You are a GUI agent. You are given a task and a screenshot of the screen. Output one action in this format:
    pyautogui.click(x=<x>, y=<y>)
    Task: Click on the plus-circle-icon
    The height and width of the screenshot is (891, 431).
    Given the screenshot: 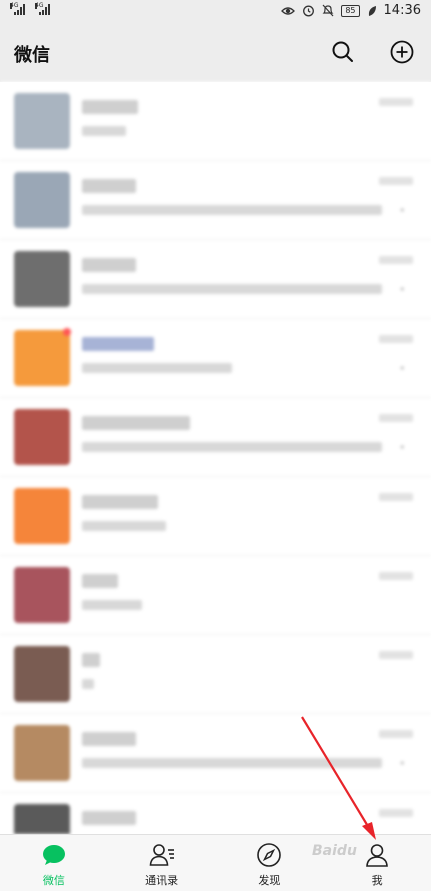 What is the action you would take?
    pyautogui.click(x=402, y=52)
    